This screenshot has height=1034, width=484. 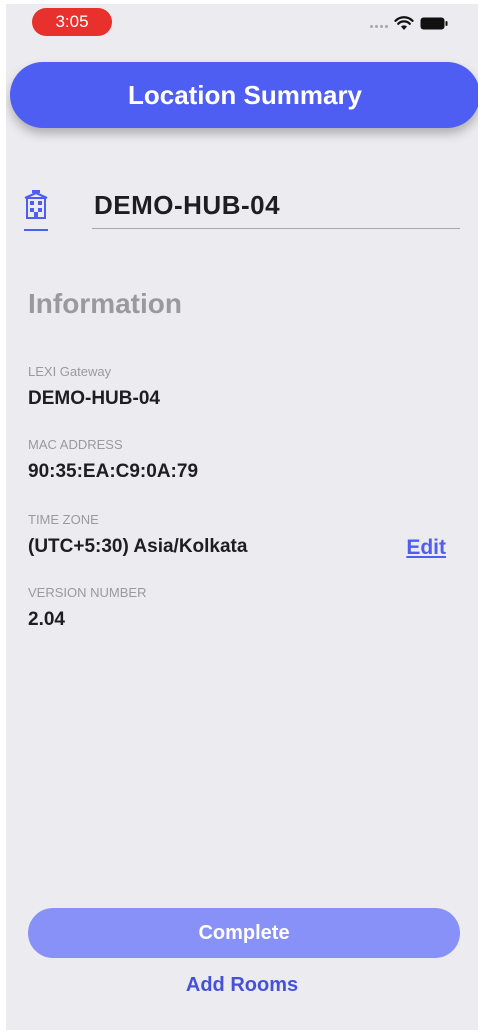 I want to click on edit-time-zone-link: Edit, so click(x=426, y=548).